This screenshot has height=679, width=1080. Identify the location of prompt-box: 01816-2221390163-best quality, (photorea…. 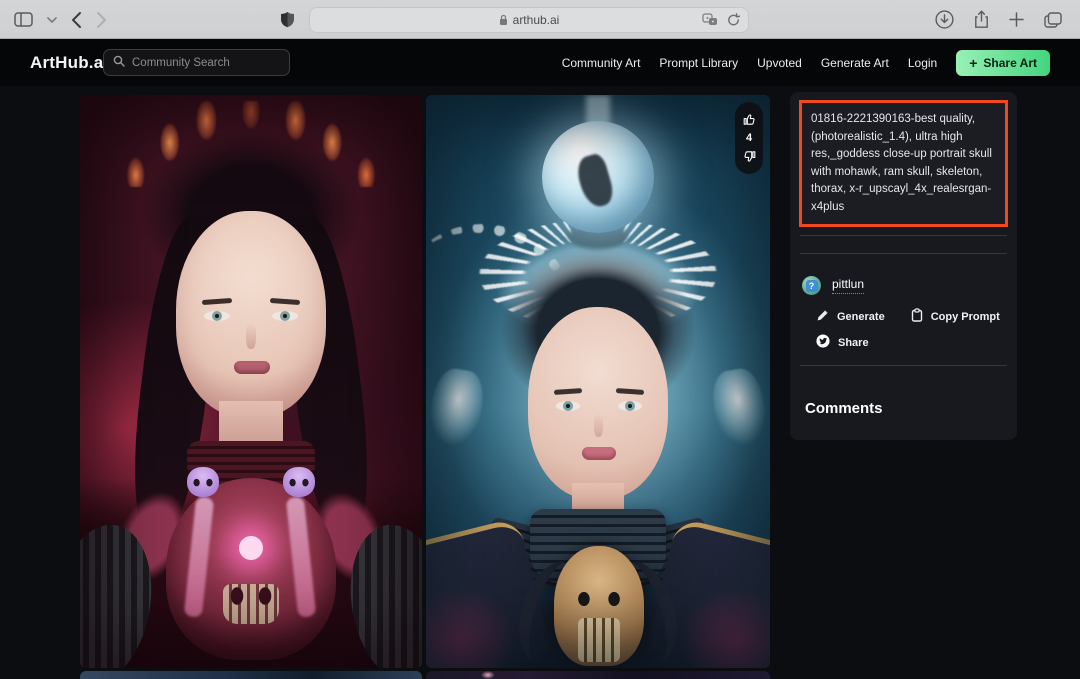
(903, 163).